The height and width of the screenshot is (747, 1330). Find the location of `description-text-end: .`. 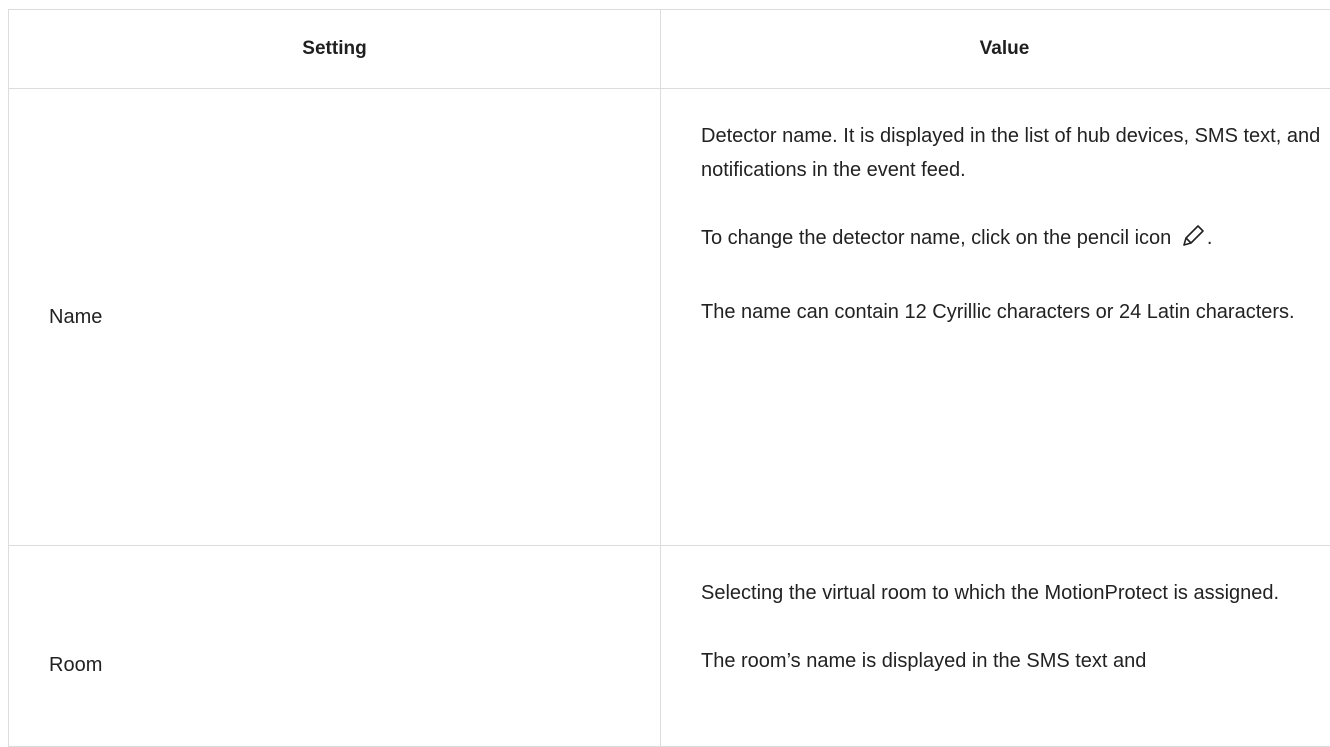

description-text-end: . is located at coordinates (1209, 238).